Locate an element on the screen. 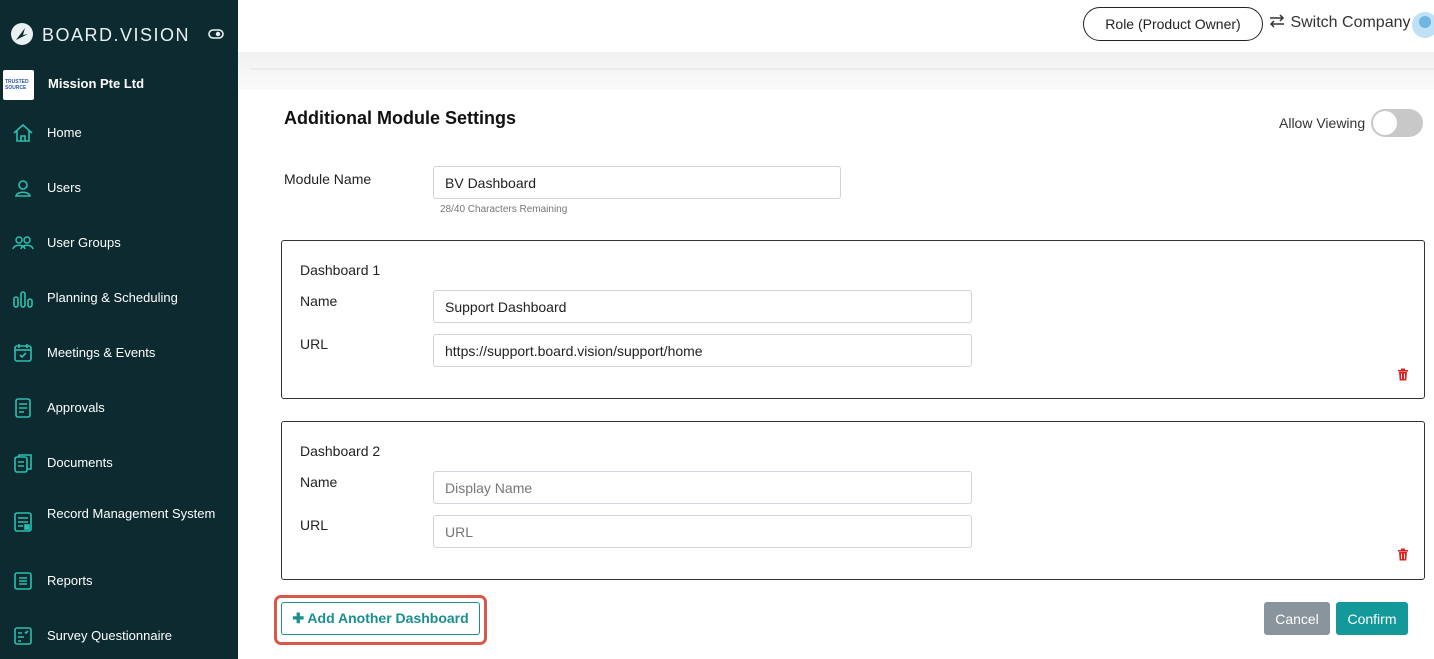 Image resolution: width=1434 pixels, height=659 pixels. page-title: Additional Module Settings is located at coordinates (400, 118).